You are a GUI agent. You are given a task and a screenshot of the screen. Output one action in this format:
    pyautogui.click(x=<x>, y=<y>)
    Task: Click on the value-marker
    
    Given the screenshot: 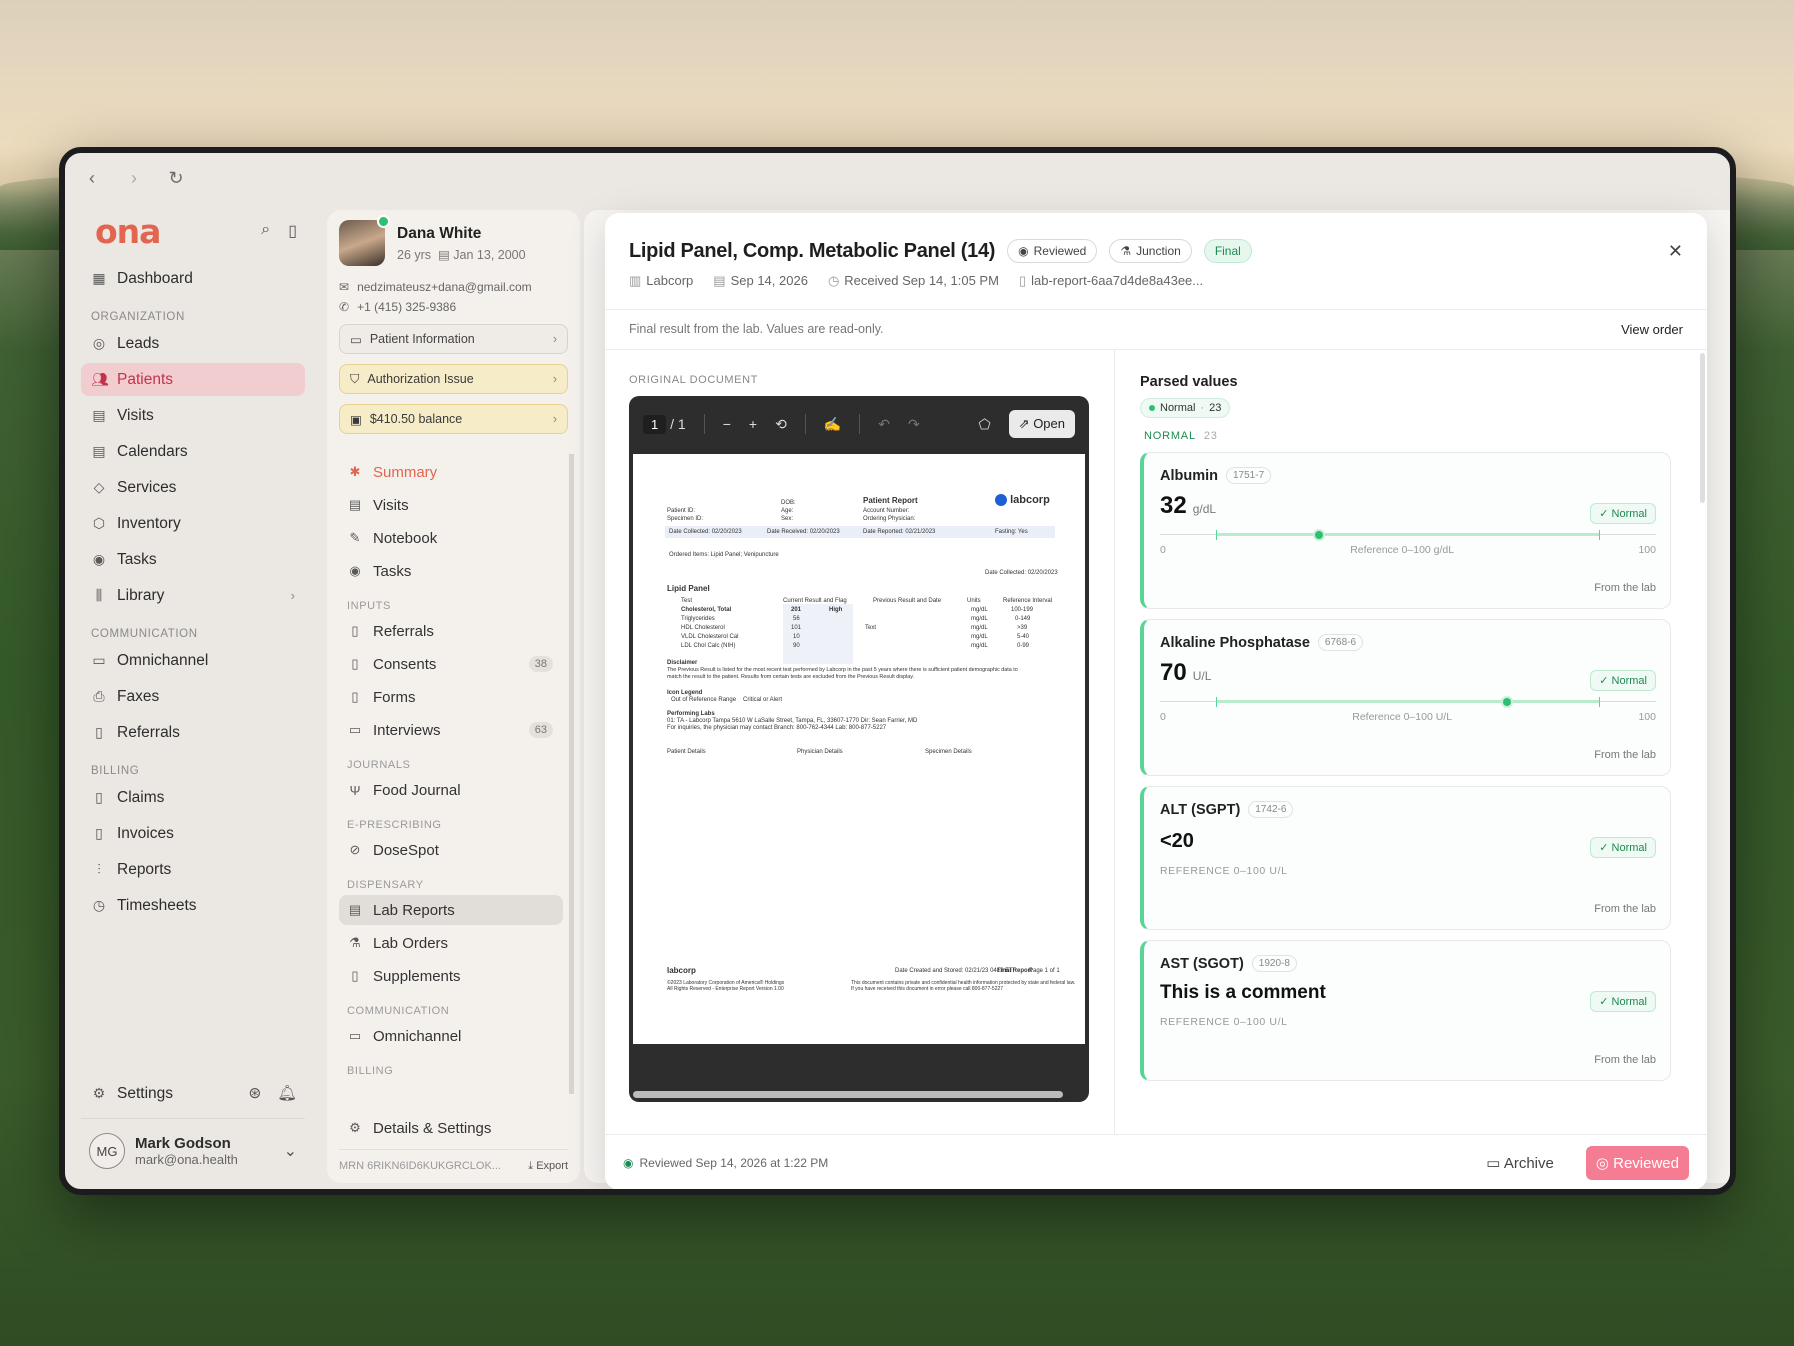 What is the action you would take?
    pyautogui.click(x=1507, y=702)
    